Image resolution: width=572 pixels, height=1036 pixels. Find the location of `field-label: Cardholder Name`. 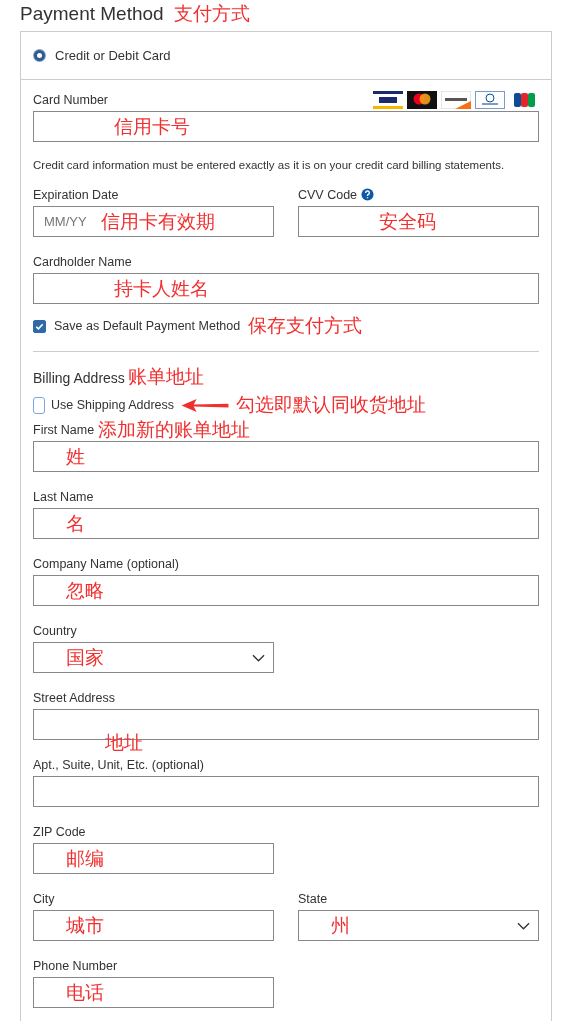

field-label: Cardholder Name is located at coordinates (82, 261).